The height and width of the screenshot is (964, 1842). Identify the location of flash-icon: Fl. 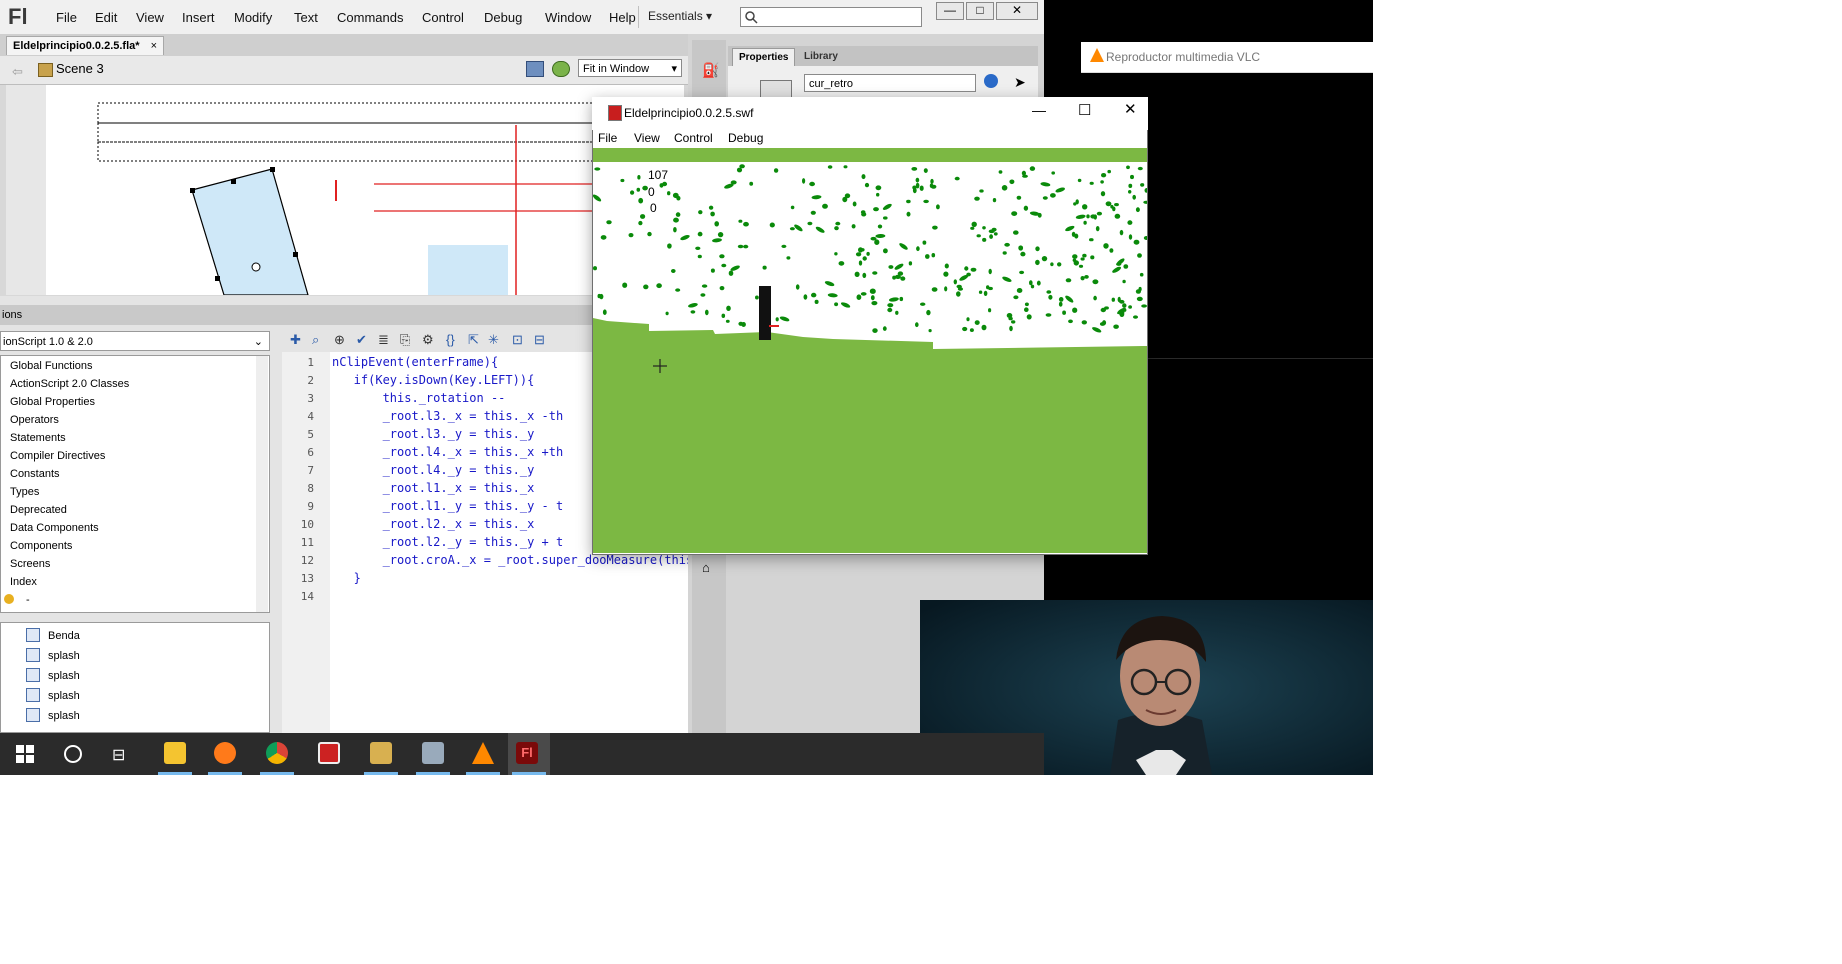
(527, 753).